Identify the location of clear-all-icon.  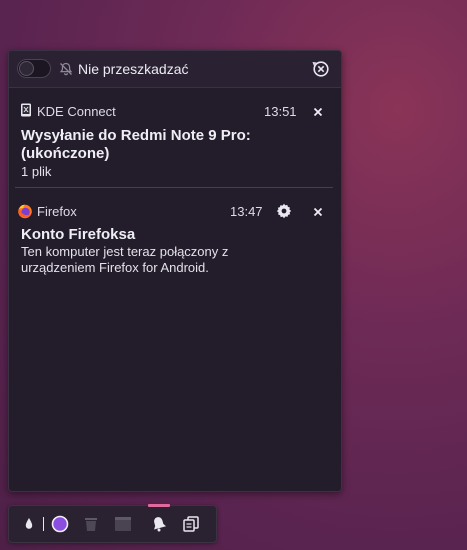
(321, 69).